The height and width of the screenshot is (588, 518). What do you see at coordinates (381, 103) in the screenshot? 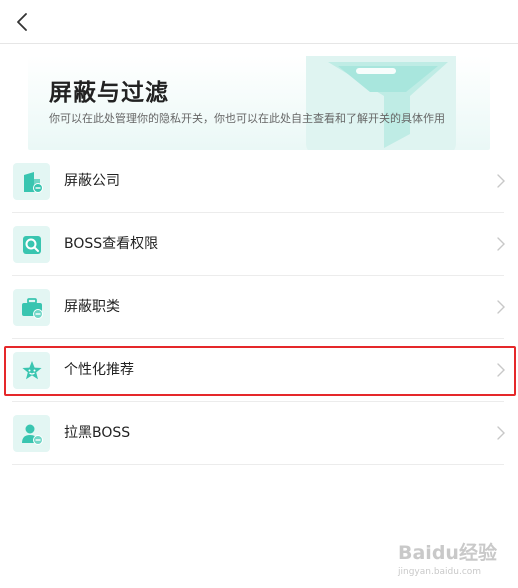
I see `funnel-icon` at bounding box center [381, 103].